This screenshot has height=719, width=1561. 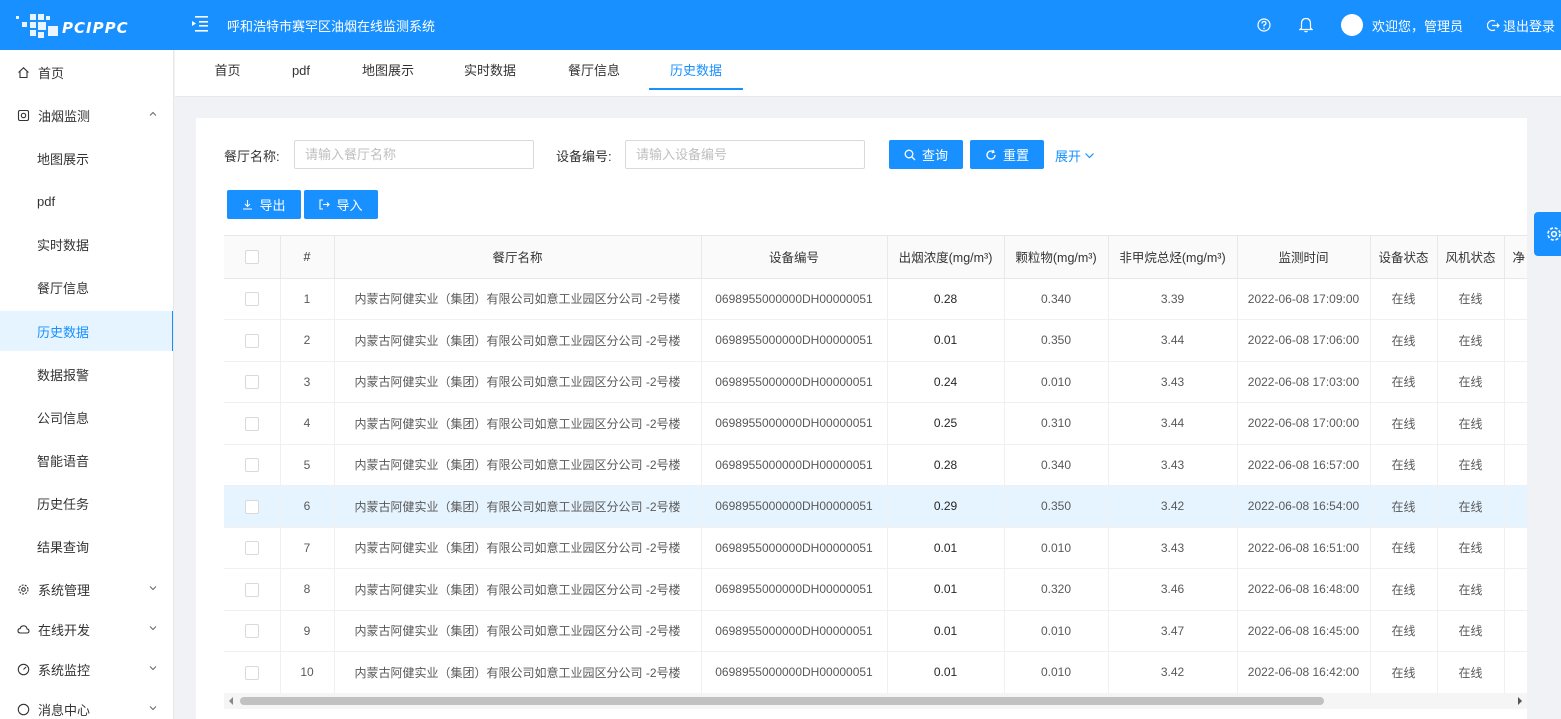 I want to click on select-all-cell, so click(x=252, y=257).